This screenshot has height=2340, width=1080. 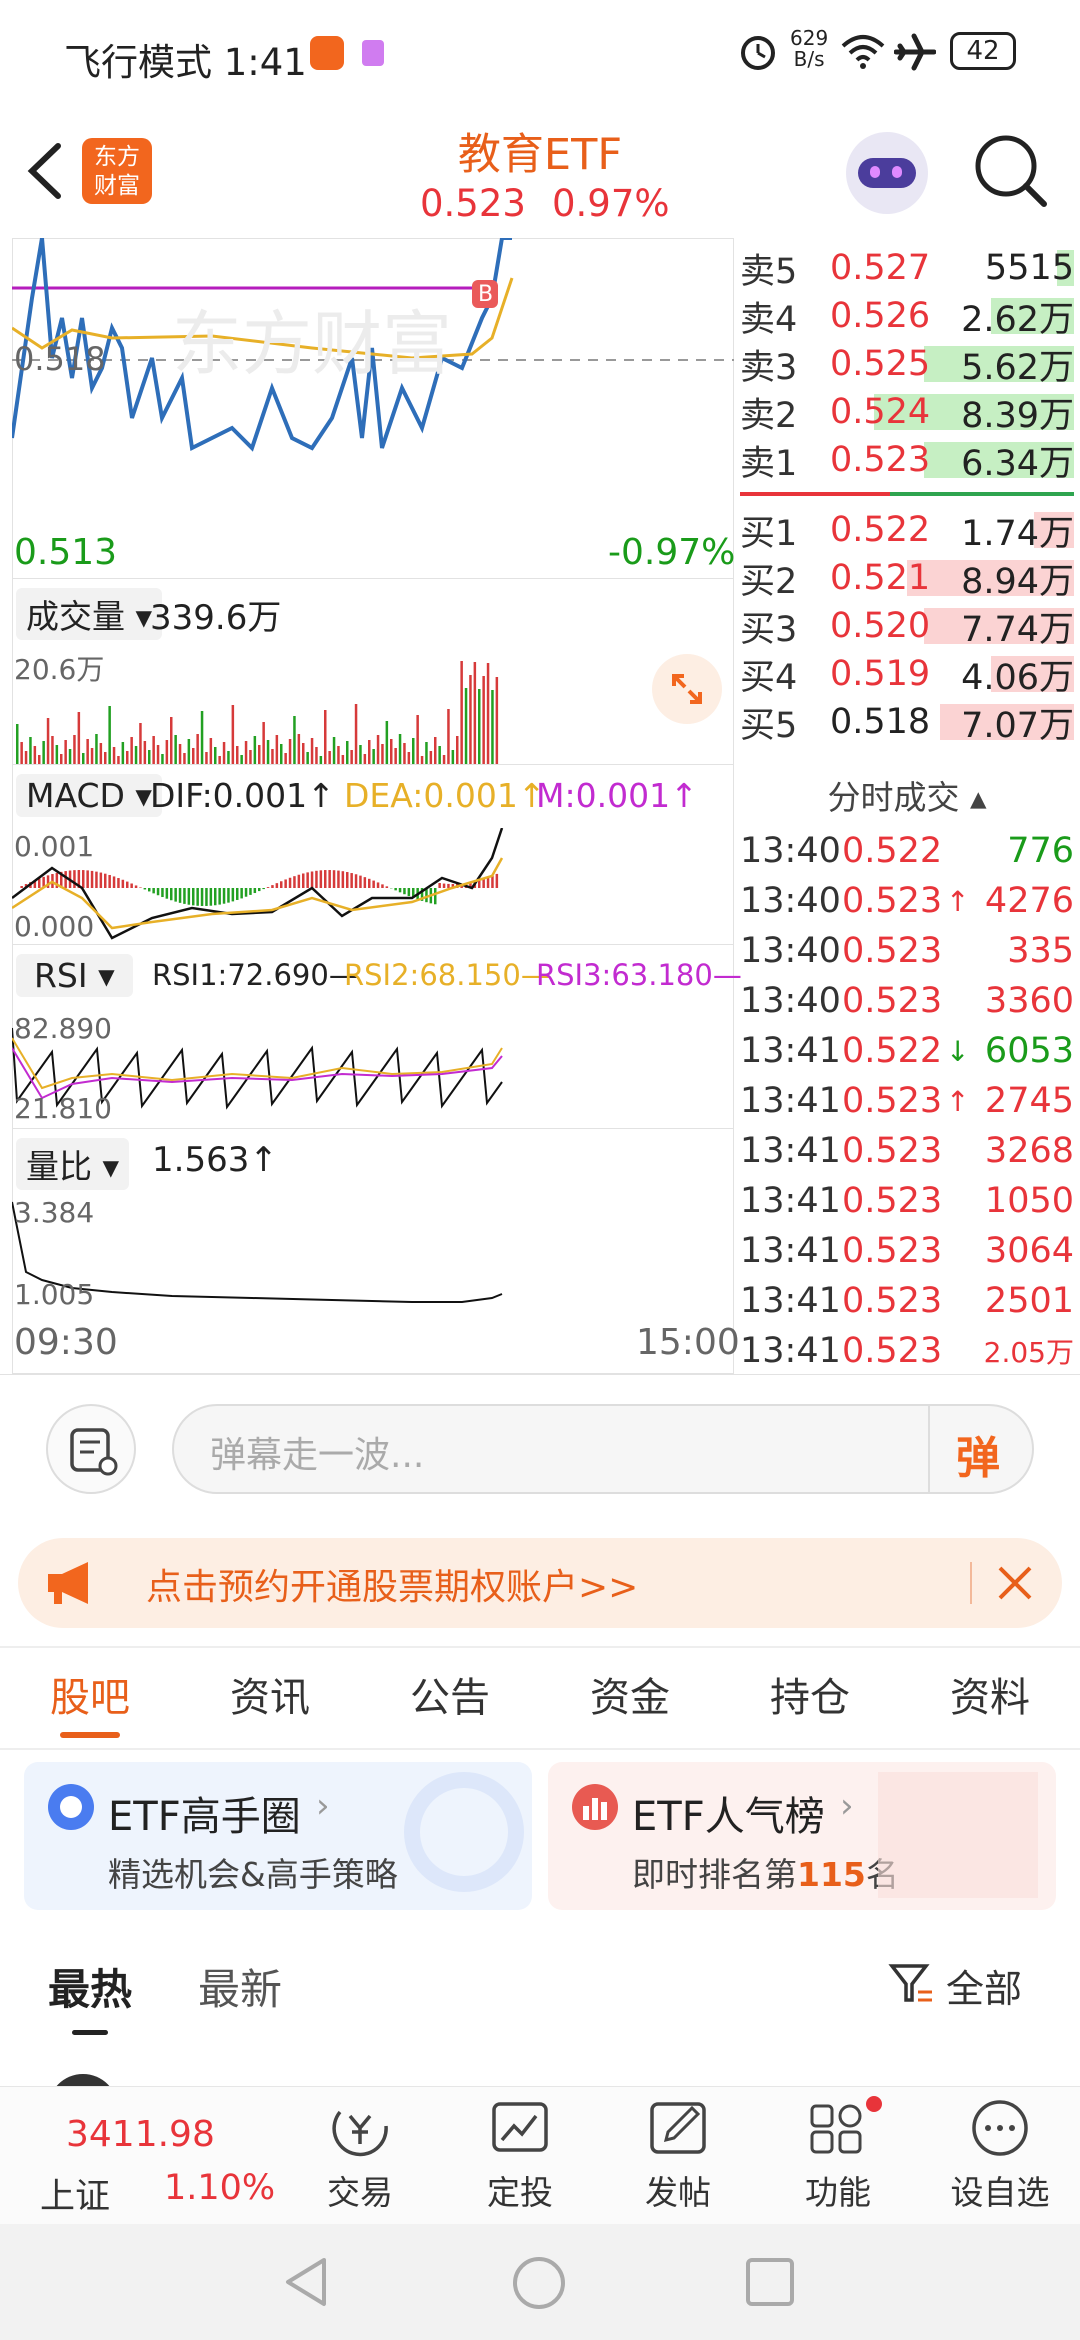 I want to click on airplane-icon, so click(x=915, y=52).